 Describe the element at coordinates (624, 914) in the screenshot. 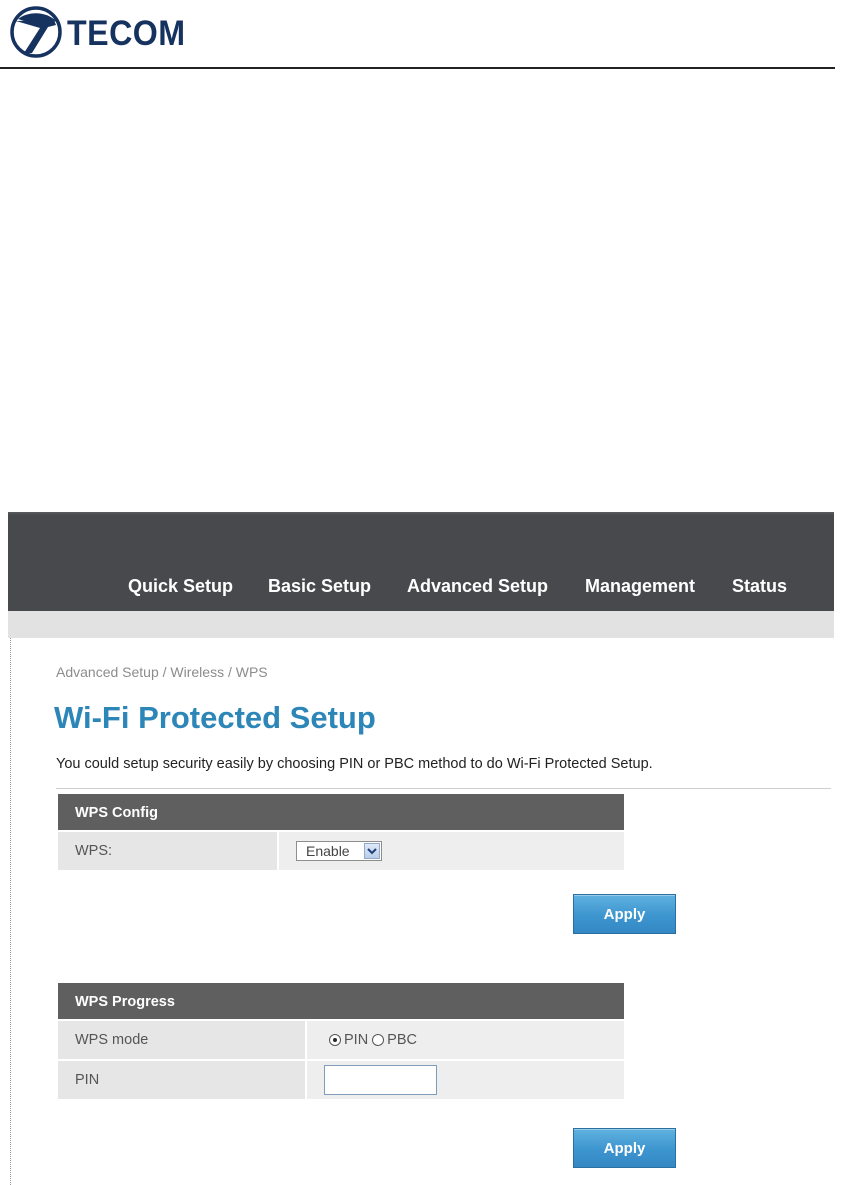

I see `wps-config-apply-button: Apply` at that location.